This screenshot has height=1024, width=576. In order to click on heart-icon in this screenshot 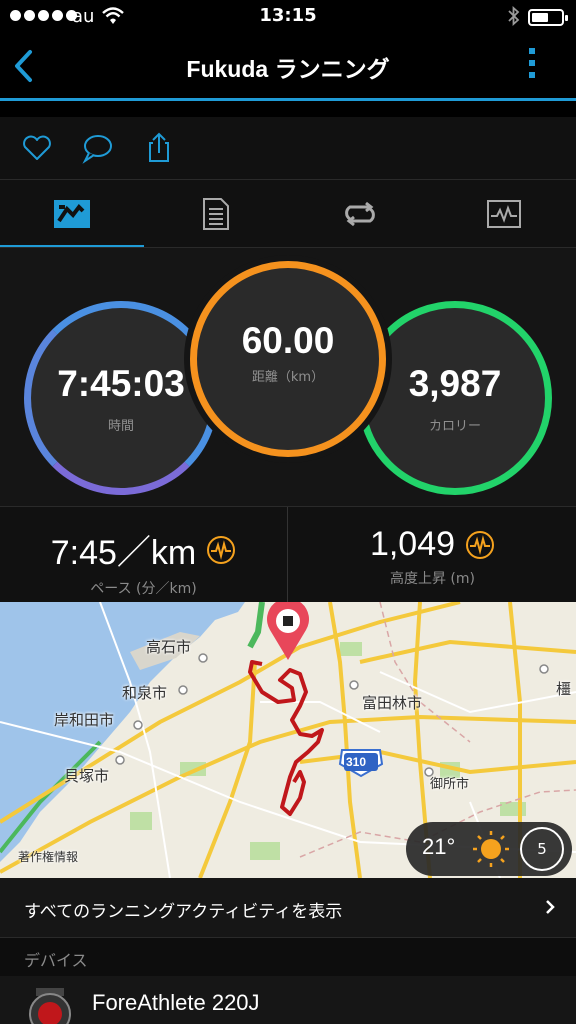, I will do `click(37, 148)`.